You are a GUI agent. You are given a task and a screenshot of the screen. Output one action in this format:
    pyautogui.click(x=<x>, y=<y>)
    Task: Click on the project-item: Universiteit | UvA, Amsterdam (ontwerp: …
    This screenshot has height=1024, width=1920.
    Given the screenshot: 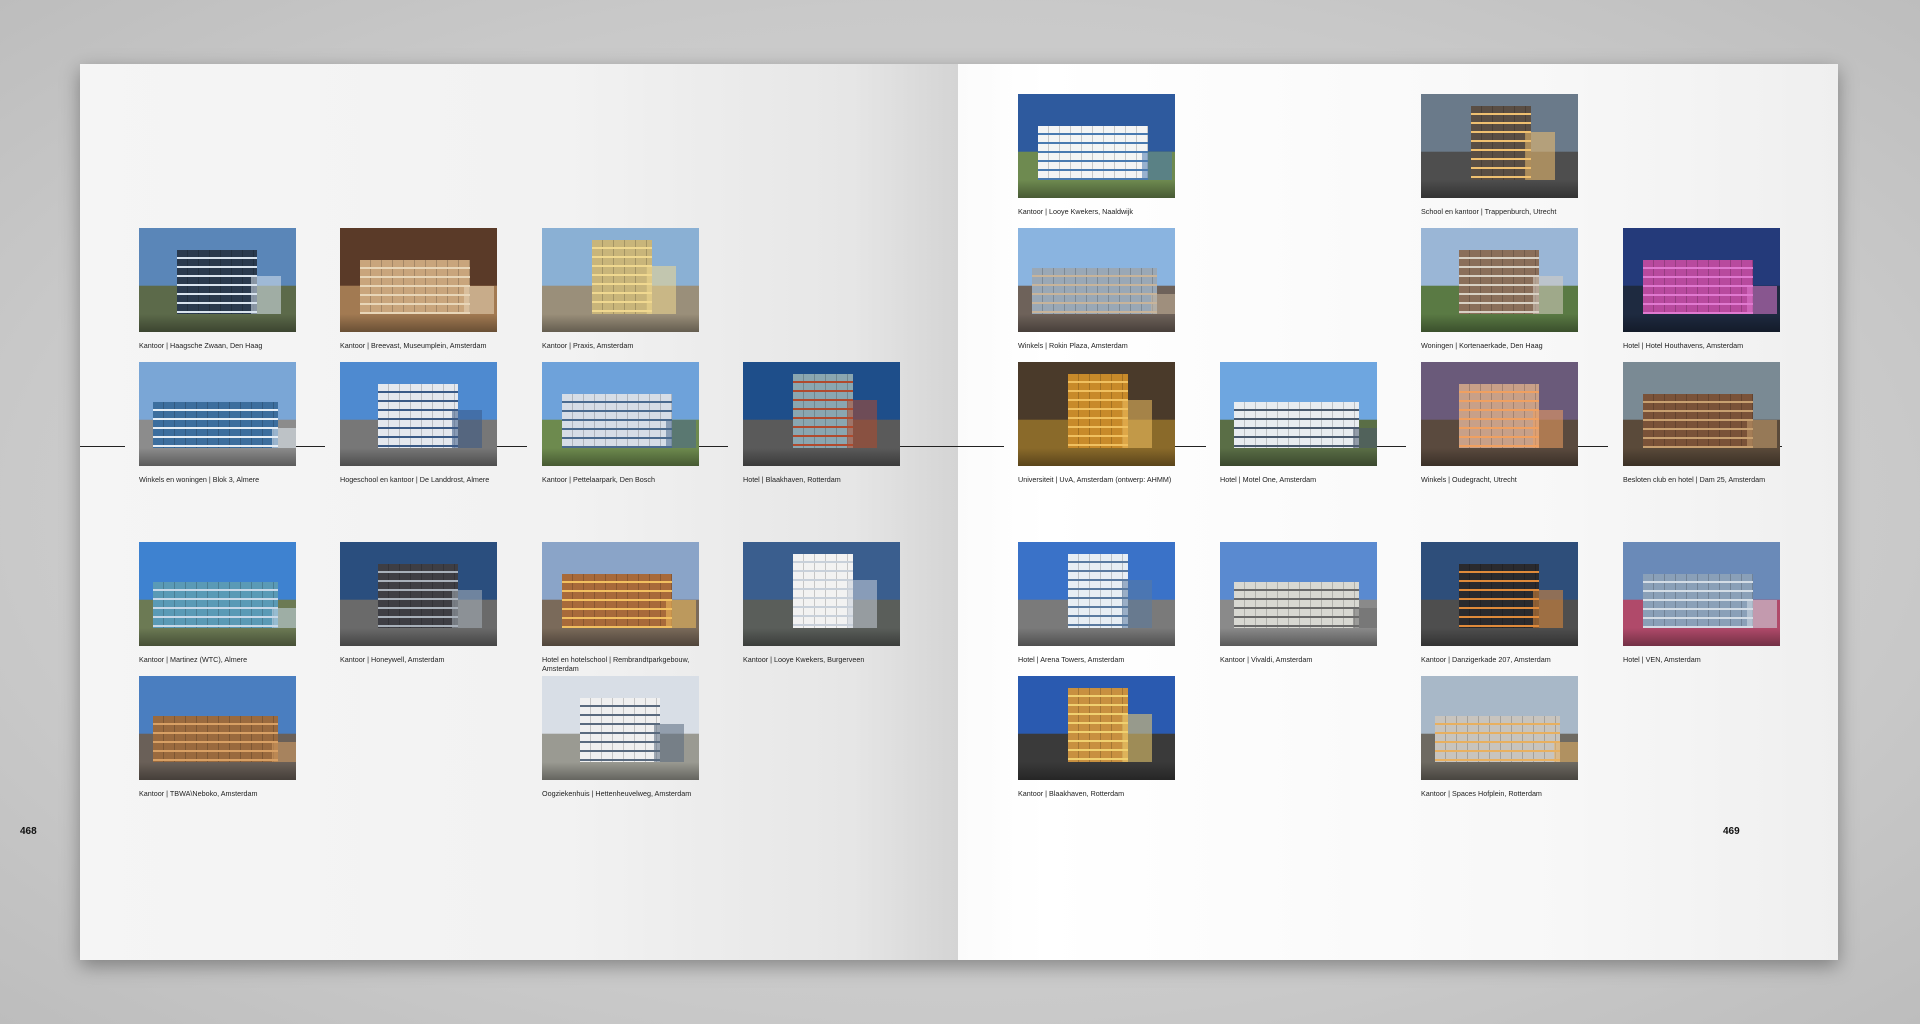 What is the action you would take?
    pyautogui.click(x=1096, y=423)
    